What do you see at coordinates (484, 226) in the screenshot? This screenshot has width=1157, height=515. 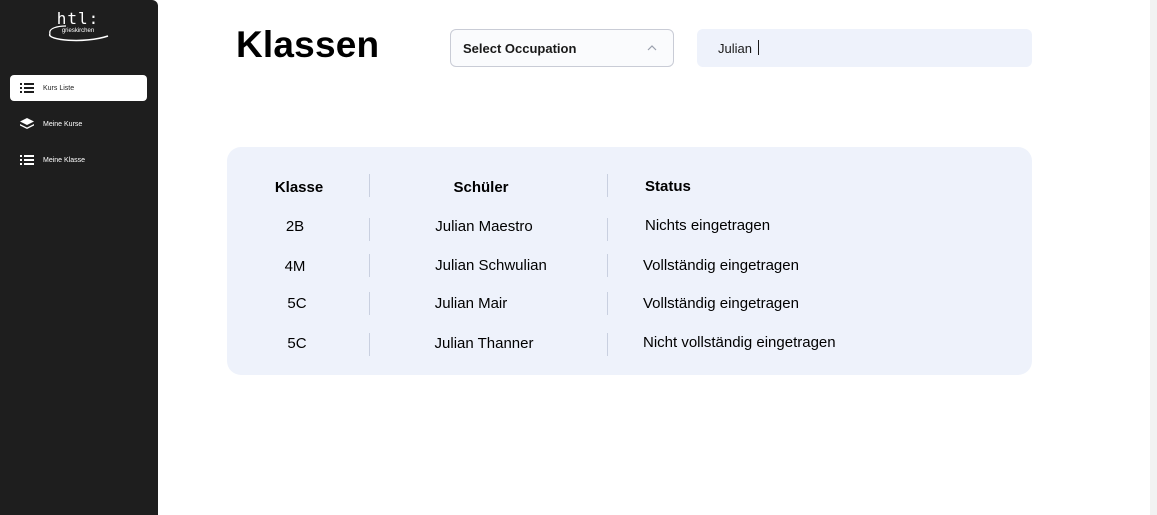 I see `cell-schueler: Julian Maestro` at bounding box center [484, 226].